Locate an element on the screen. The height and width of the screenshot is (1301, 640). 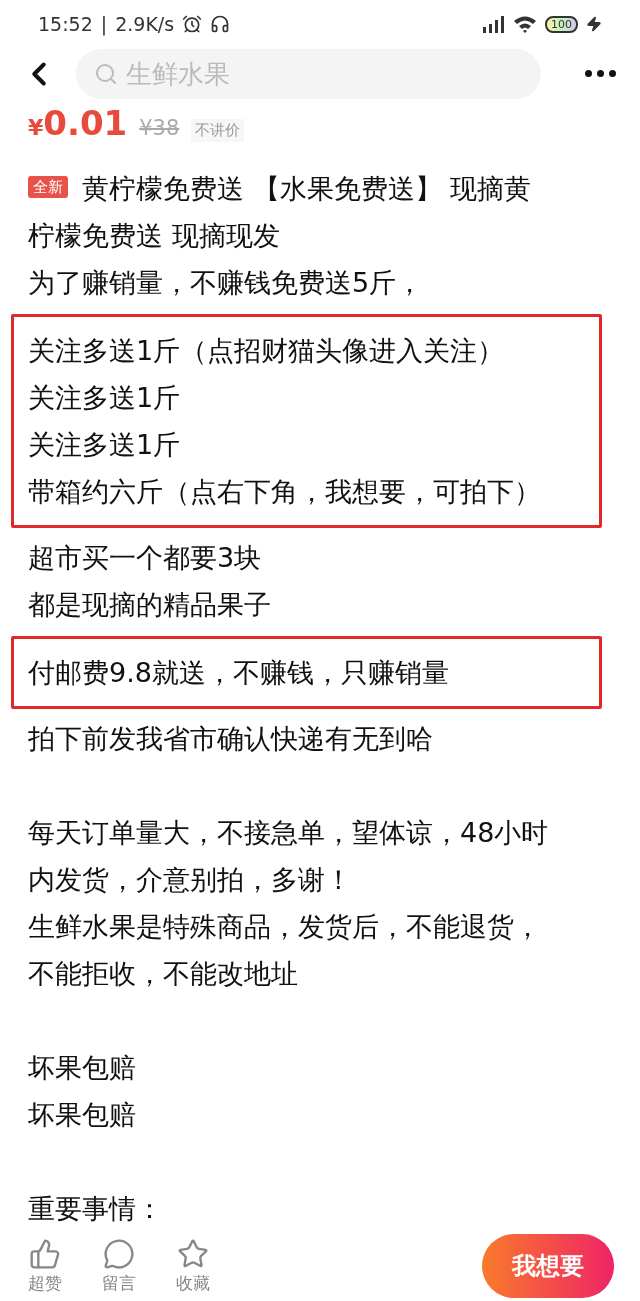
more-button is located at coordinates (600, 74).